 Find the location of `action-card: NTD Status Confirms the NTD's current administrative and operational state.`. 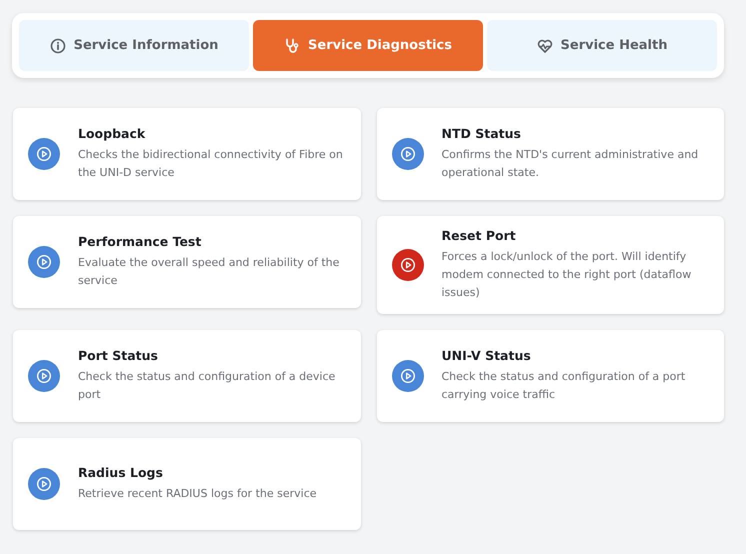

action-card: NTD Status Confirms the NTD's current administrative and operational state. is located at coordinates (550, 154).